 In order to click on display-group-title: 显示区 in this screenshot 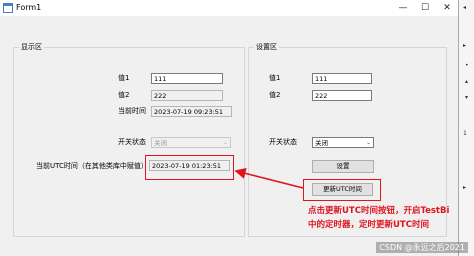, I will do `click(31, 47)`.